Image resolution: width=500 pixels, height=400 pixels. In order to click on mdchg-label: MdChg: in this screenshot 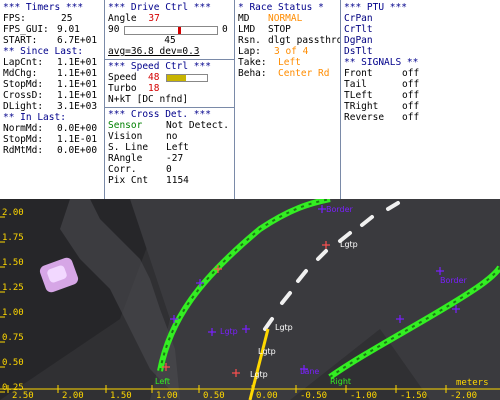, I will do `click(20, 73)`.